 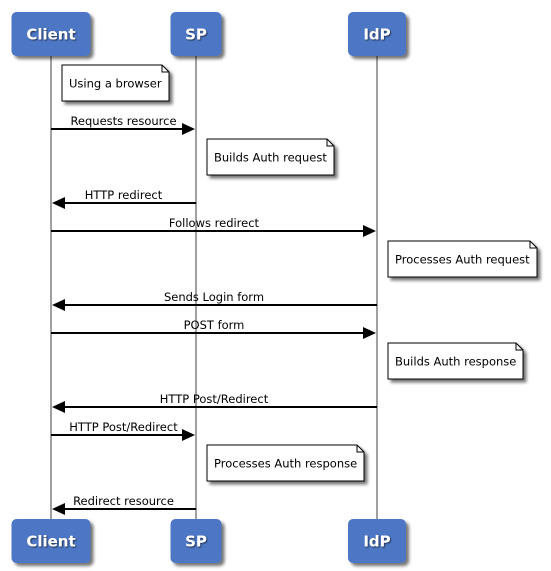 I want to click on note-text: Using a browser, so click(x=115, y=84).